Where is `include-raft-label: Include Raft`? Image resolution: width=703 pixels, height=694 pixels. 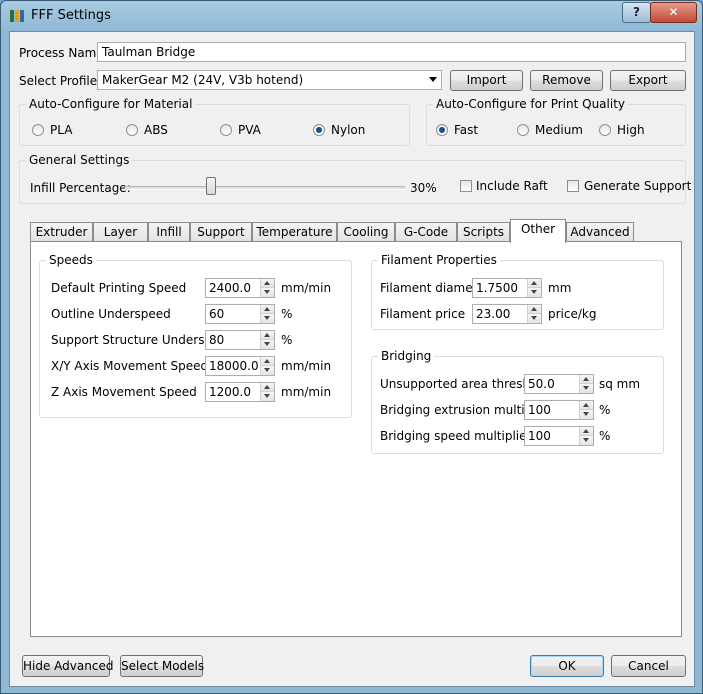 include-raft-label: Include Raft is located at coordinates (512, 186).